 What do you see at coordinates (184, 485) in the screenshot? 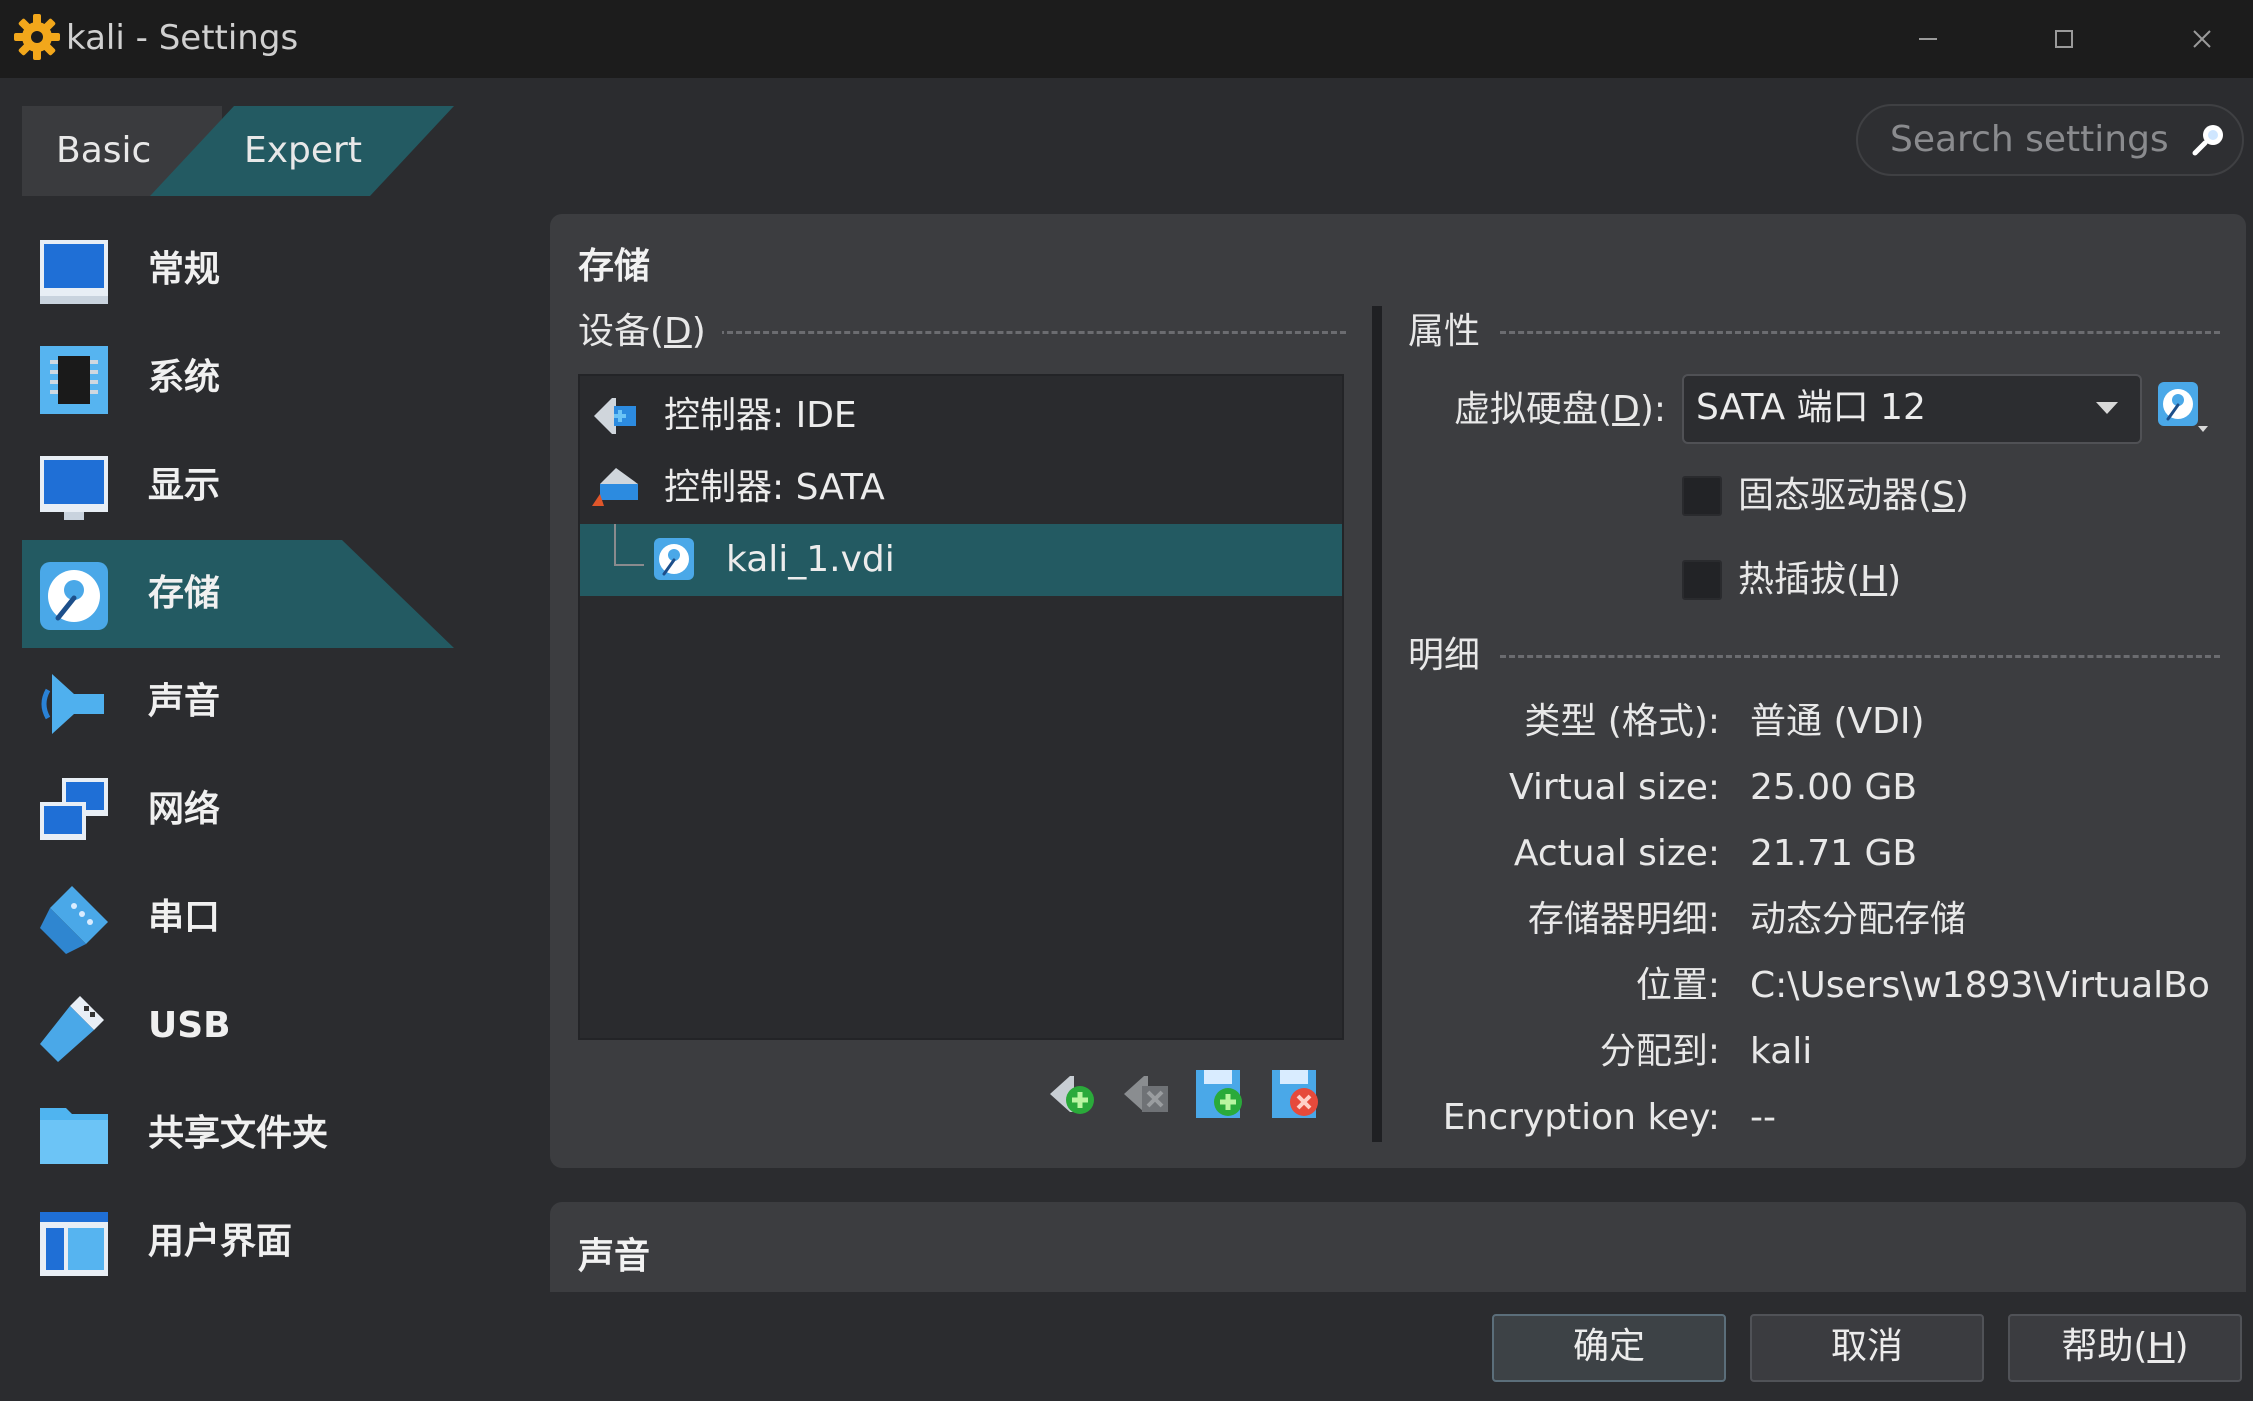
I see `sidebar-item-label: 显示` at bounding box center [184, 485].